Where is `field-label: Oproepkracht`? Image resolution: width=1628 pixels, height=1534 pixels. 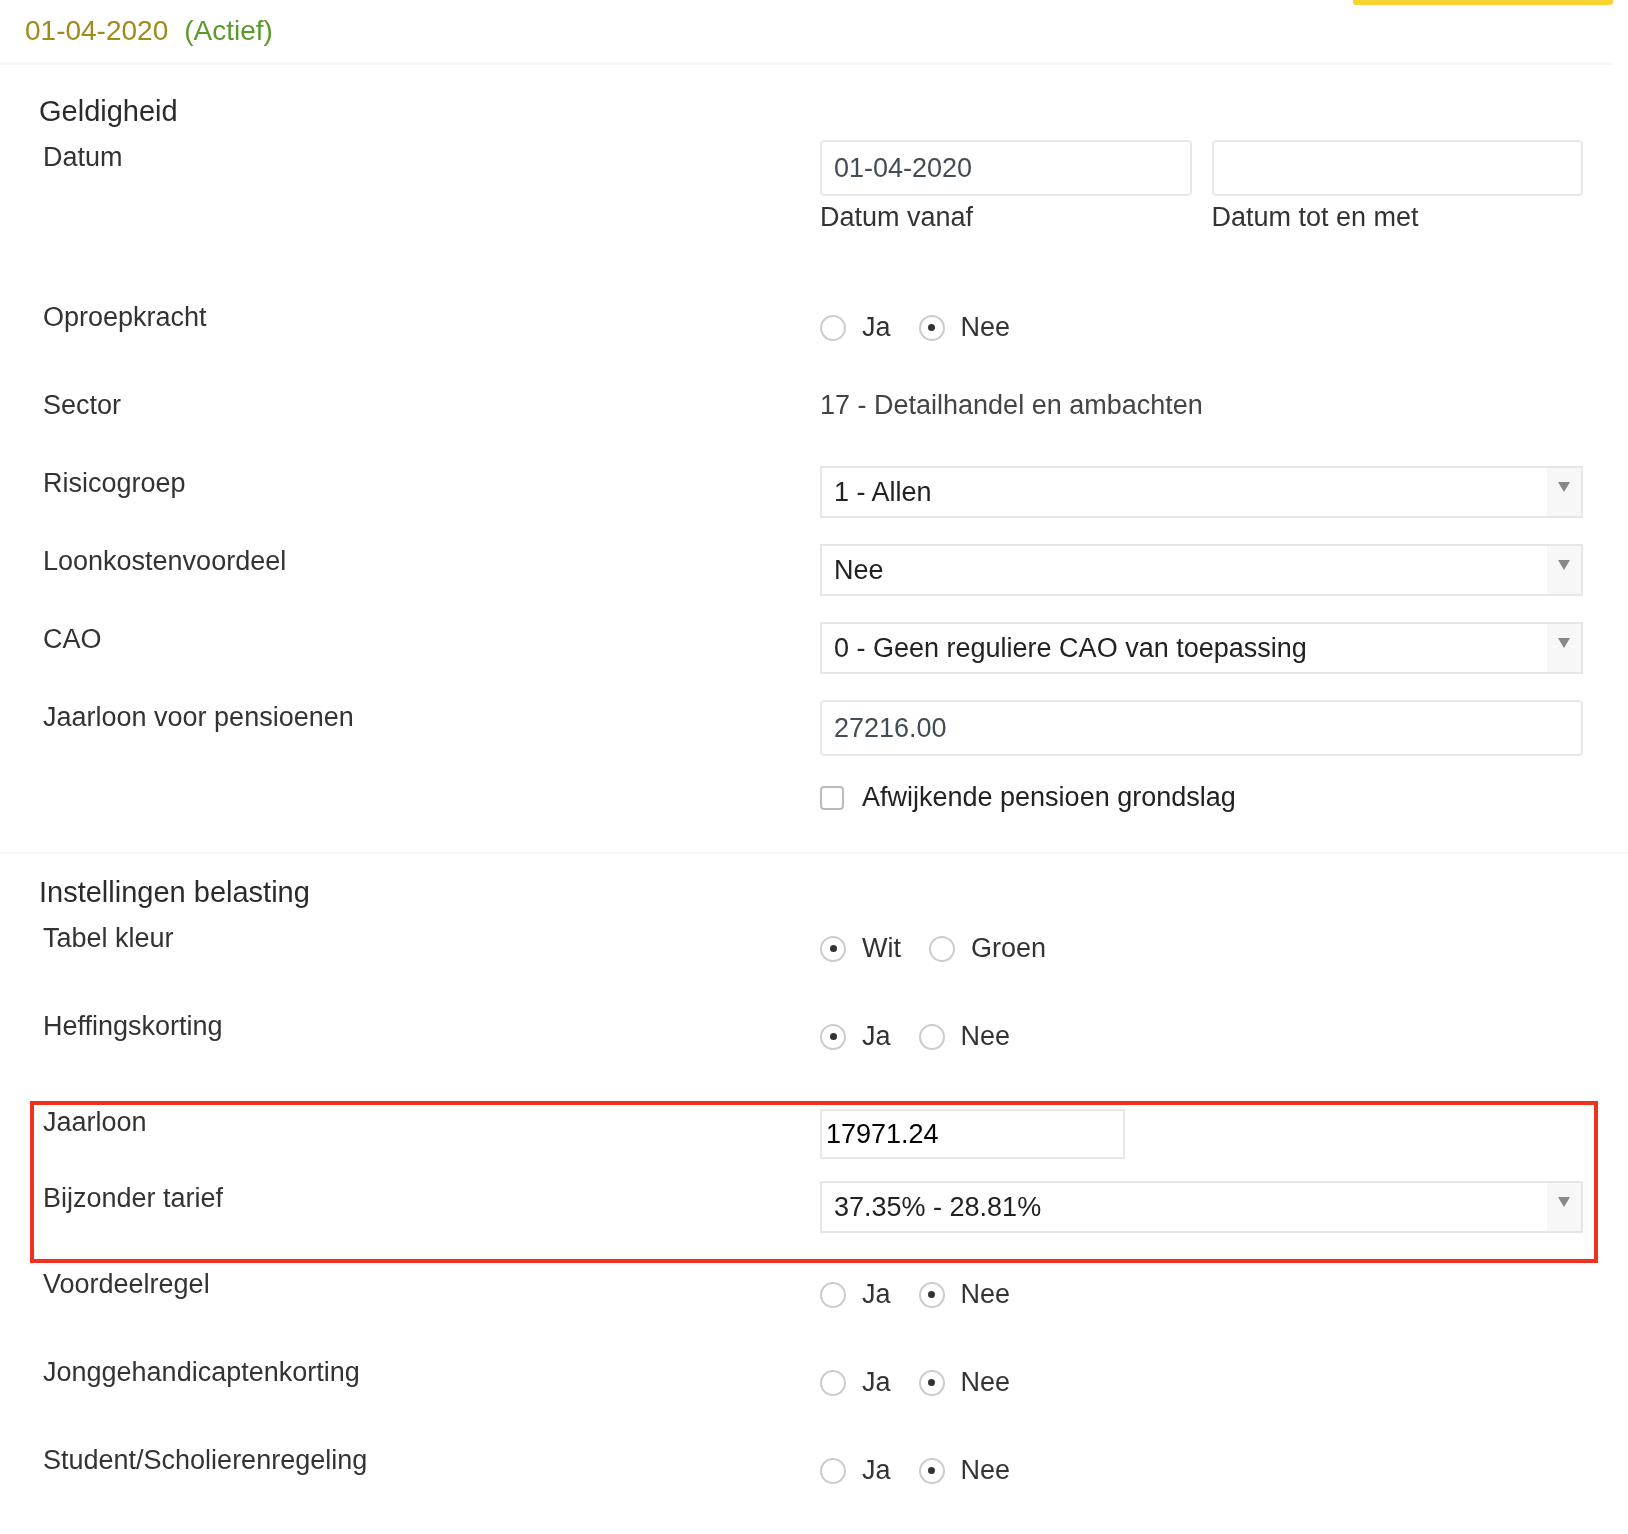
field-label: Oproepkracht is located at coordinates (125, 317).